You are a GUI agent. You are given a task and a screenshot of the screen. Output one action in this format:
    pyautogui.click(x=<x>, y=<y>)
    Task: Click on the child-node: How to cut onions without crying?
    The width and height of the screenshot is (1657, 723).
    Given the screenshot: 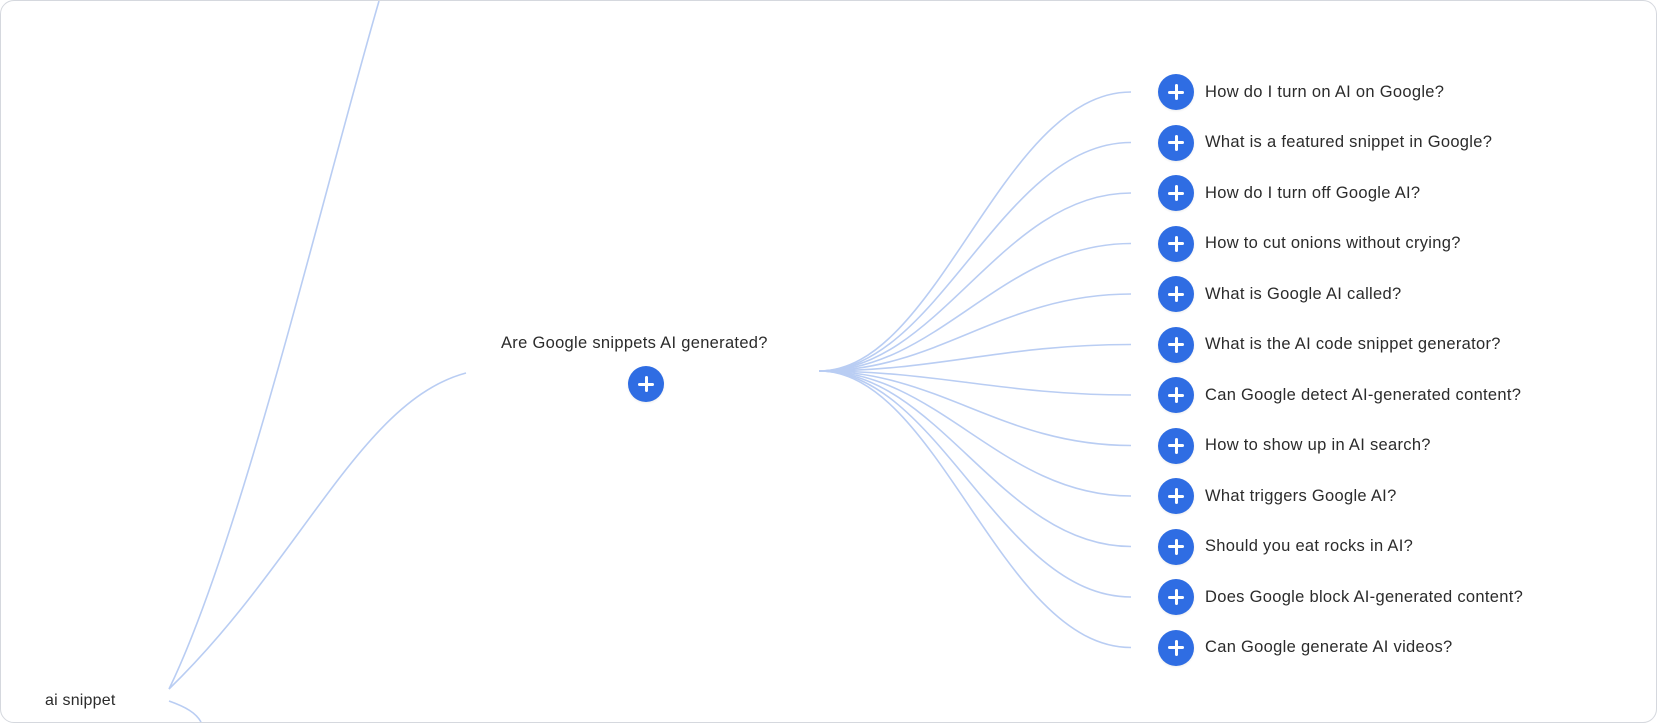 What is the action you would take?
    pyautogui.click(x=1309, y=243)
    